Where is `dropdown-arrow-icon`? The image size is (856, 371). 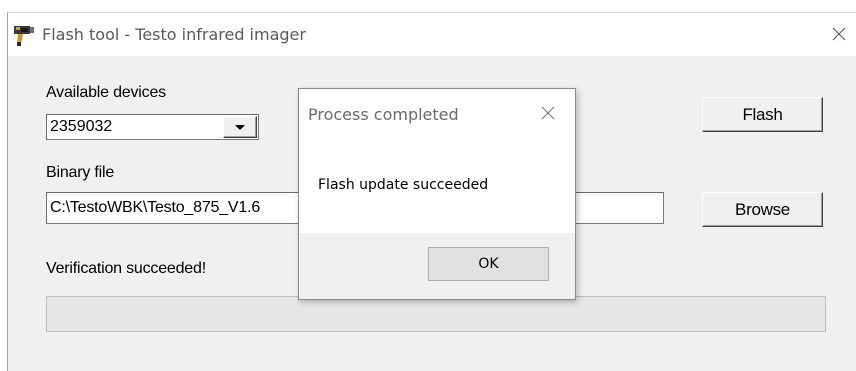
dropdown-arrow-icon is located at coordinates (240, 127).